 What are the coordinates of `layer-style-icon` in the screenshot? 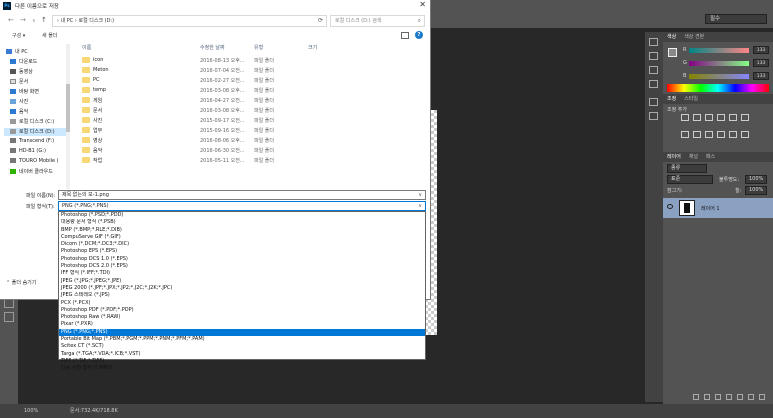 It's located at (707, 397).